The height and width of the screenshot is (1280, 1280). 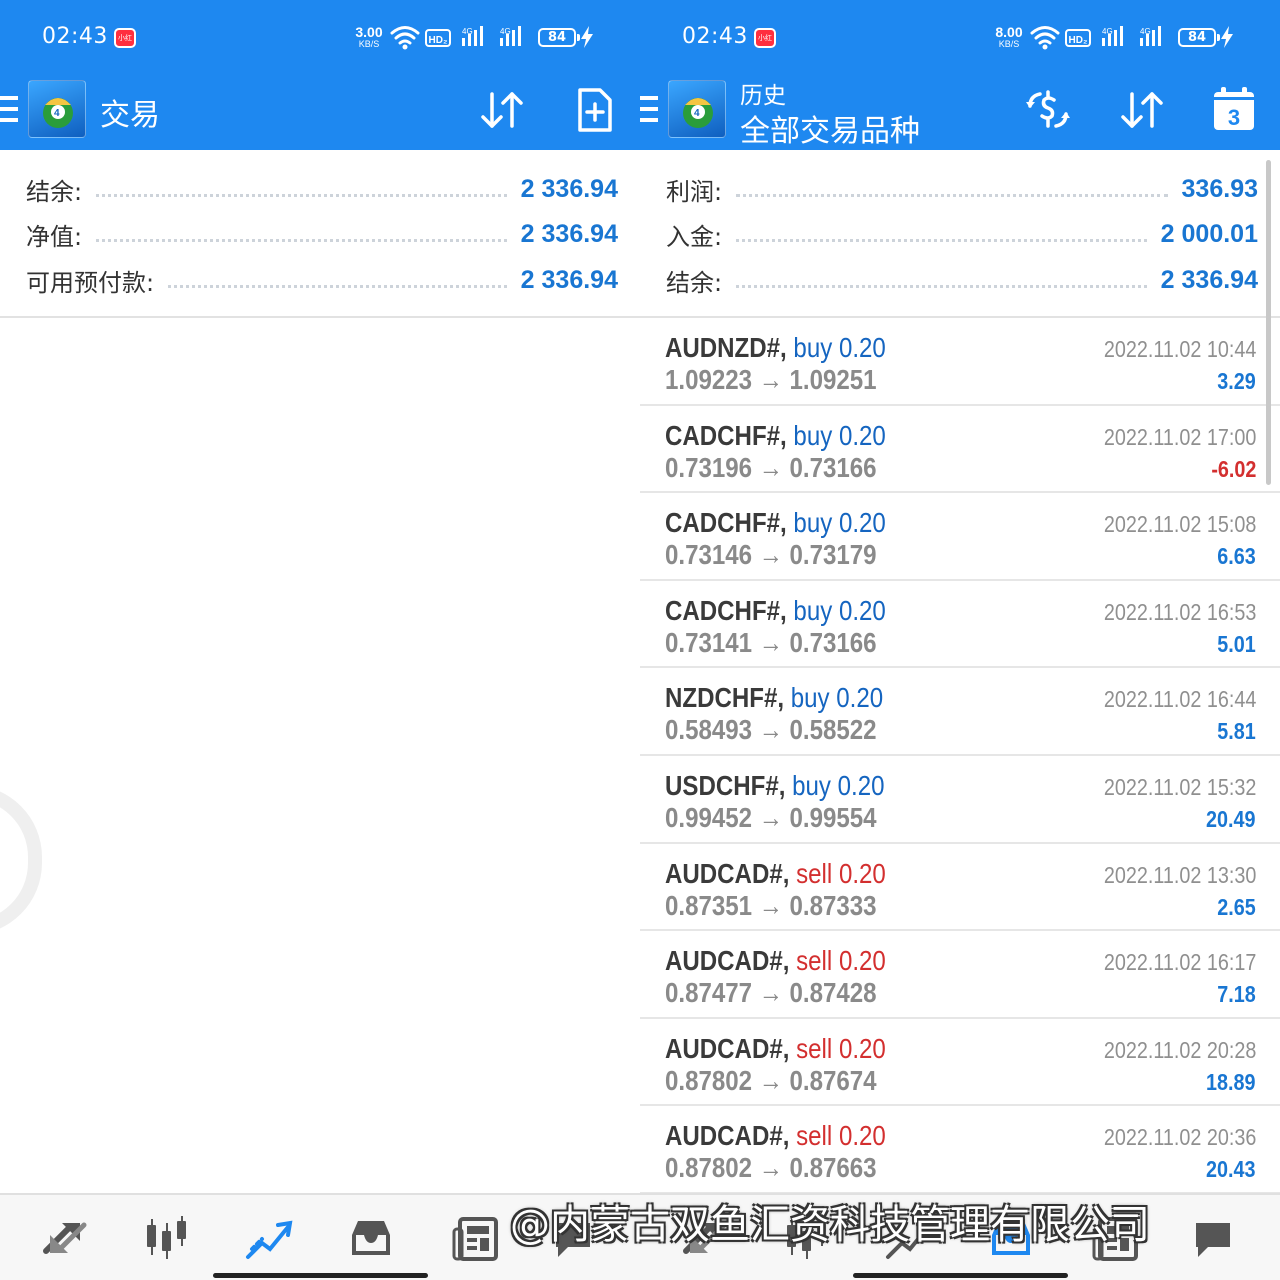 I want to click on history-icon, so click(x=371, y=1238).